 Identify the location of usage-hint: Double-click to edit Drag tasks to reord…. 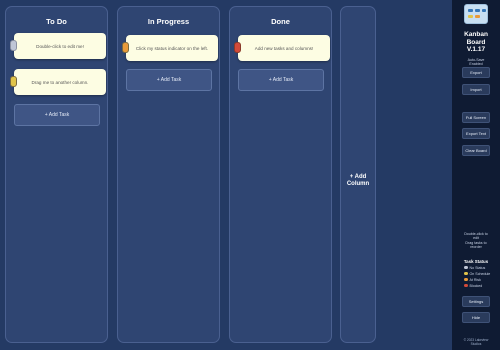
(476, 241).